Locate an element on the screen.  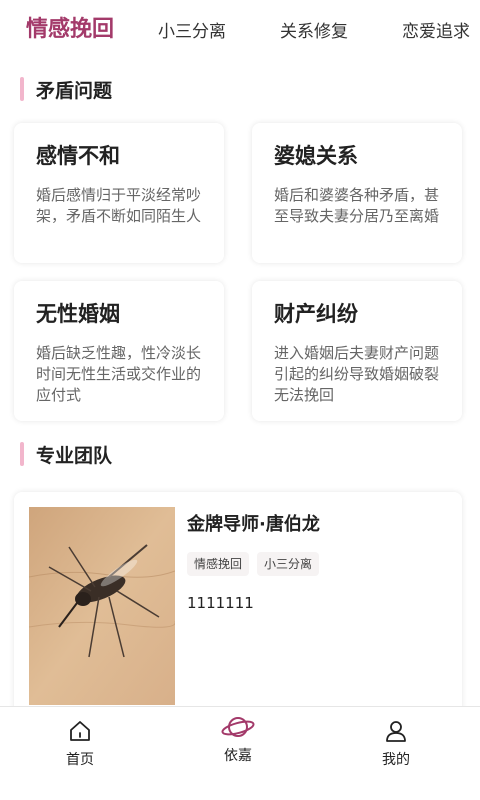
problem-card-in-law-relations: 婆媳关系 婚后和婆婆各种矛盾，甚至导致夫妻分居乃至离婚 is located at coordinates (357, 193).